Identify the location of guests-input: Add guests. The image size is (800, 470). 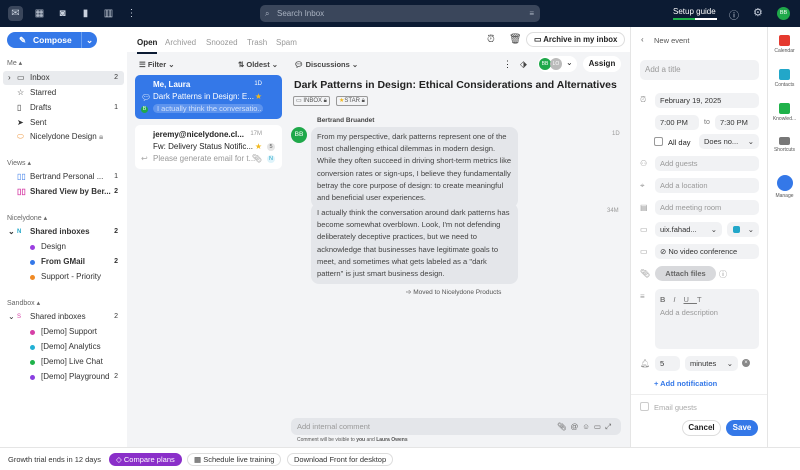
(707, 163).